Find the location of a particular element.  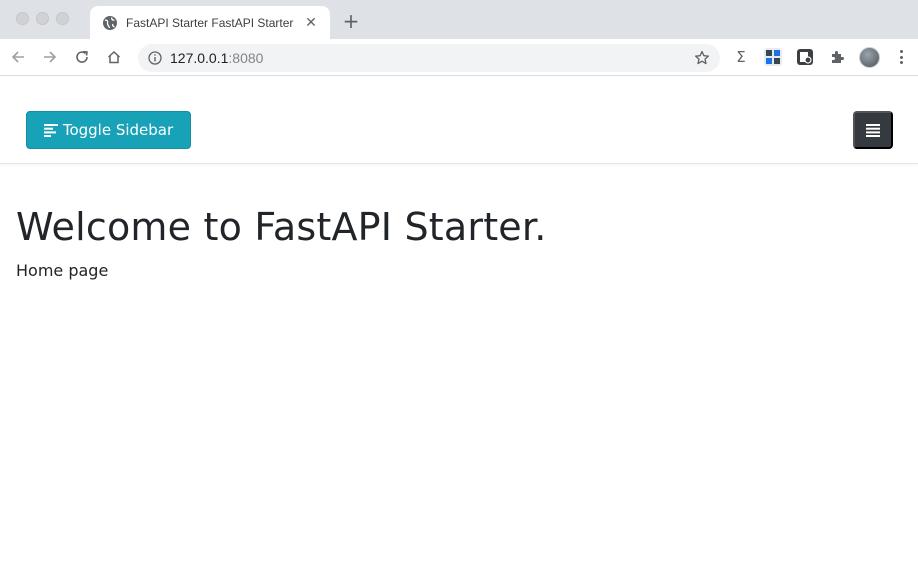

tab-title: FastAPI Starter FastAPI Starter is located at coordinates (210, 22).